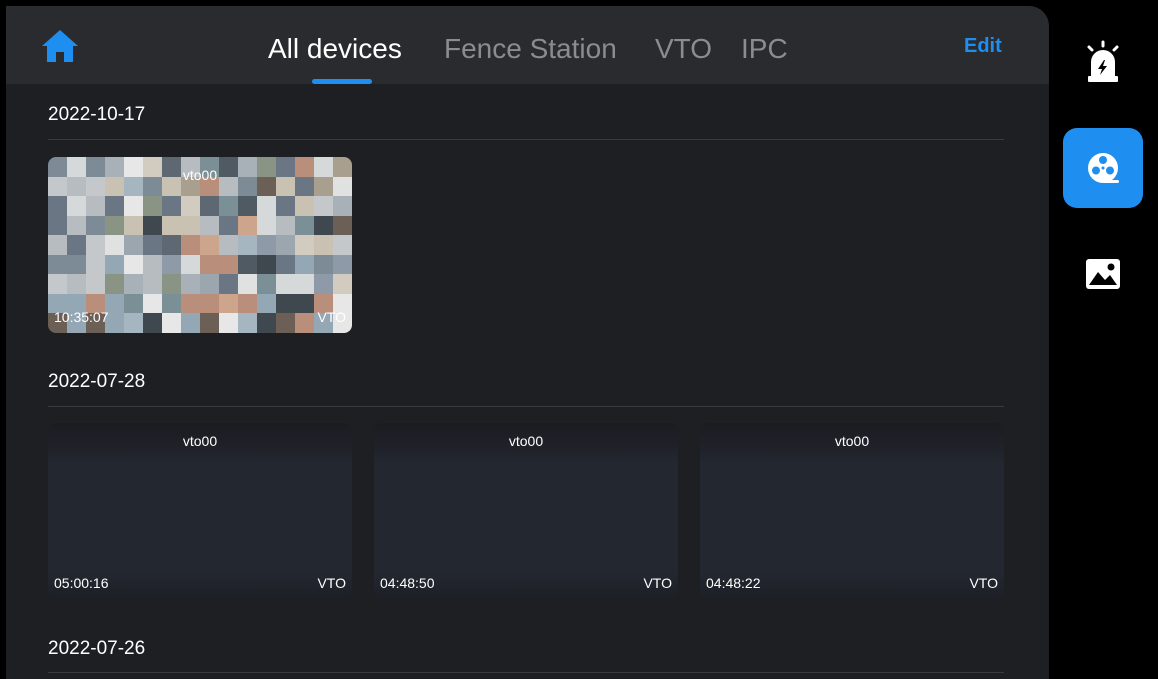 This screenshot has height=679, width=1158. I want to click on record-time: 05:00:16, so click(81, 583).